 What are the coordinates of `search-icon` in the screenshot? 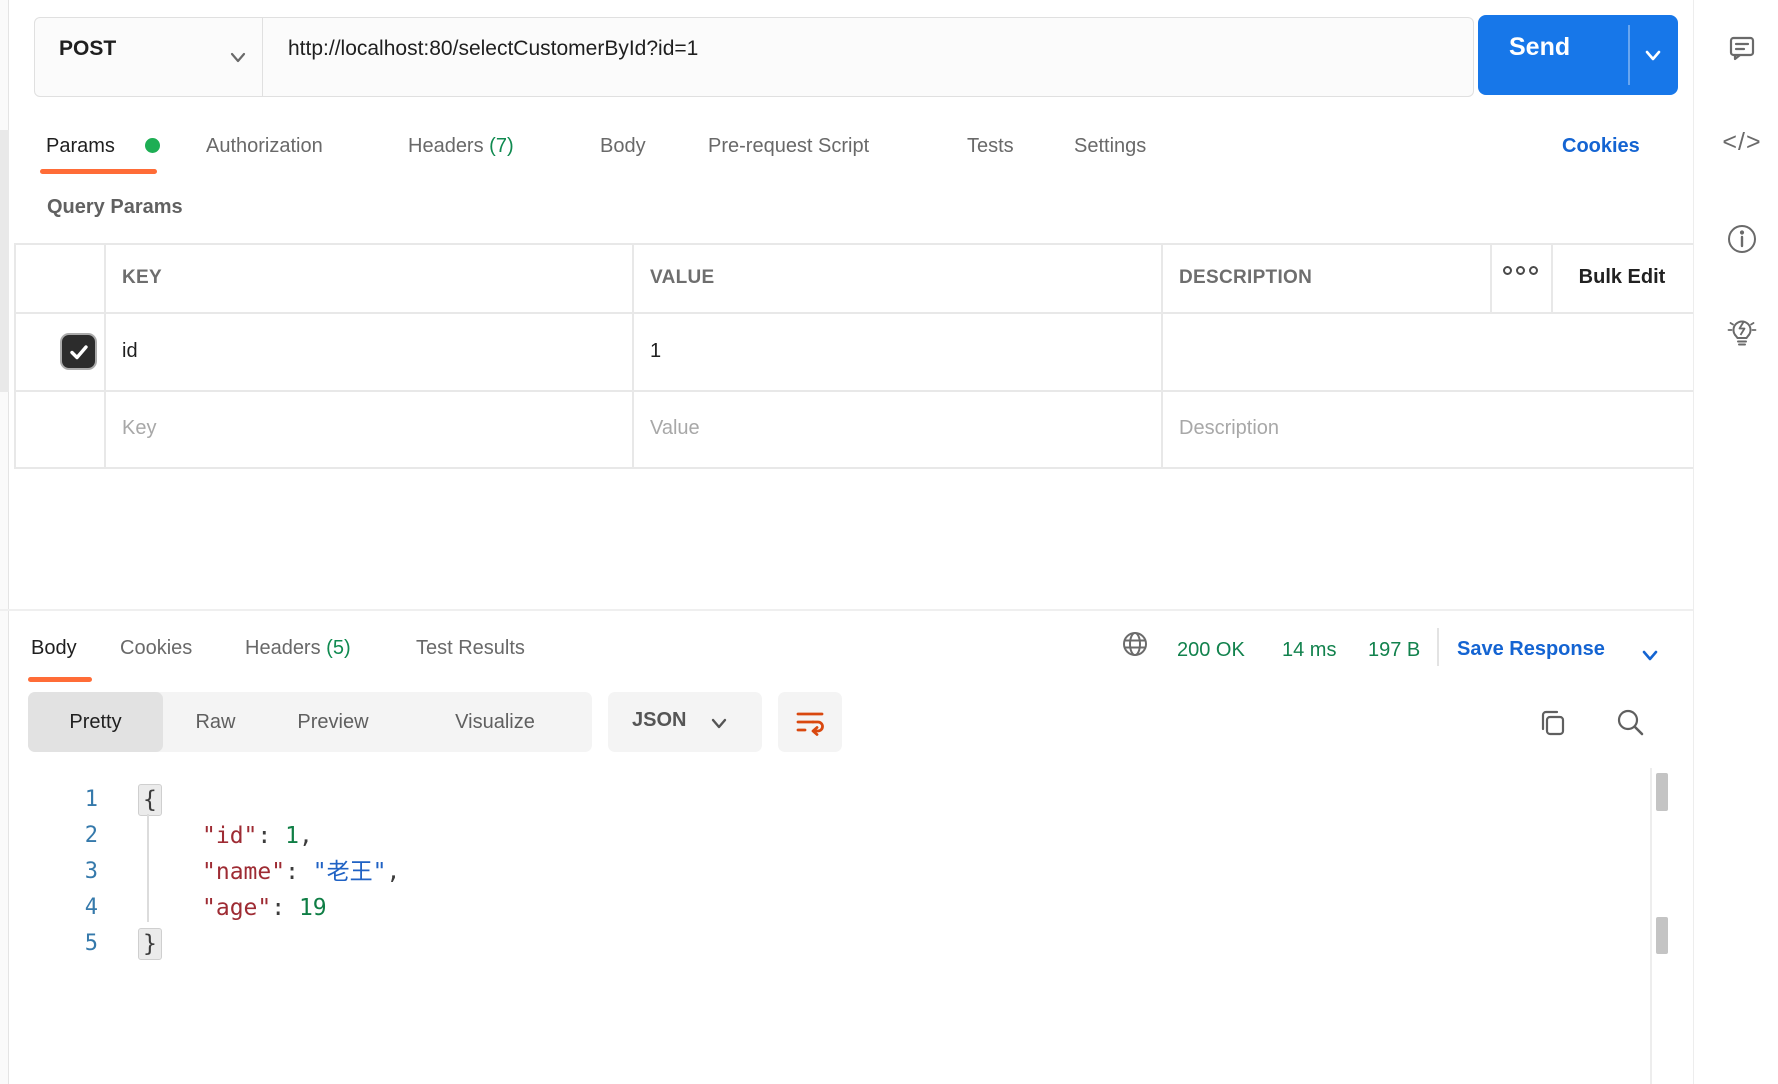 It's located at (1630, 723).